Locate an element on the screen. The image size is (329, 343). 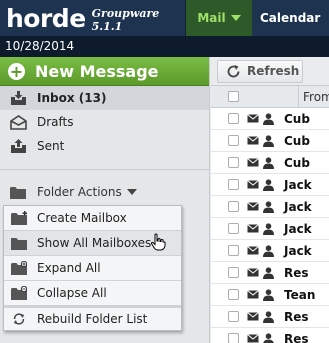
refresh-button: Refresh is located at coordinates (260, 71).